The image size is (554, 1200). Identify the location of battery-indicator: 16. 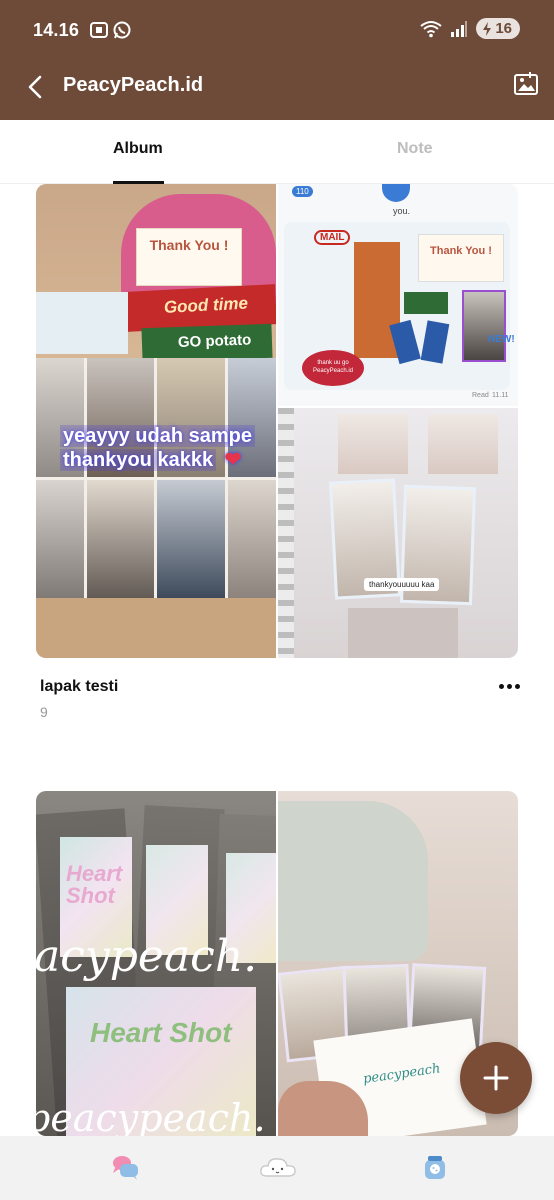
(498, 28).